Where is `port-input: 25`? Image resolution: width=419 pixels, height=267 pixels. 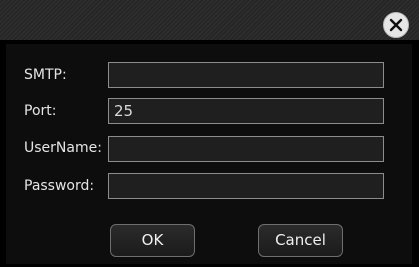
port-input: 25 is located at coordinates (246, 111).